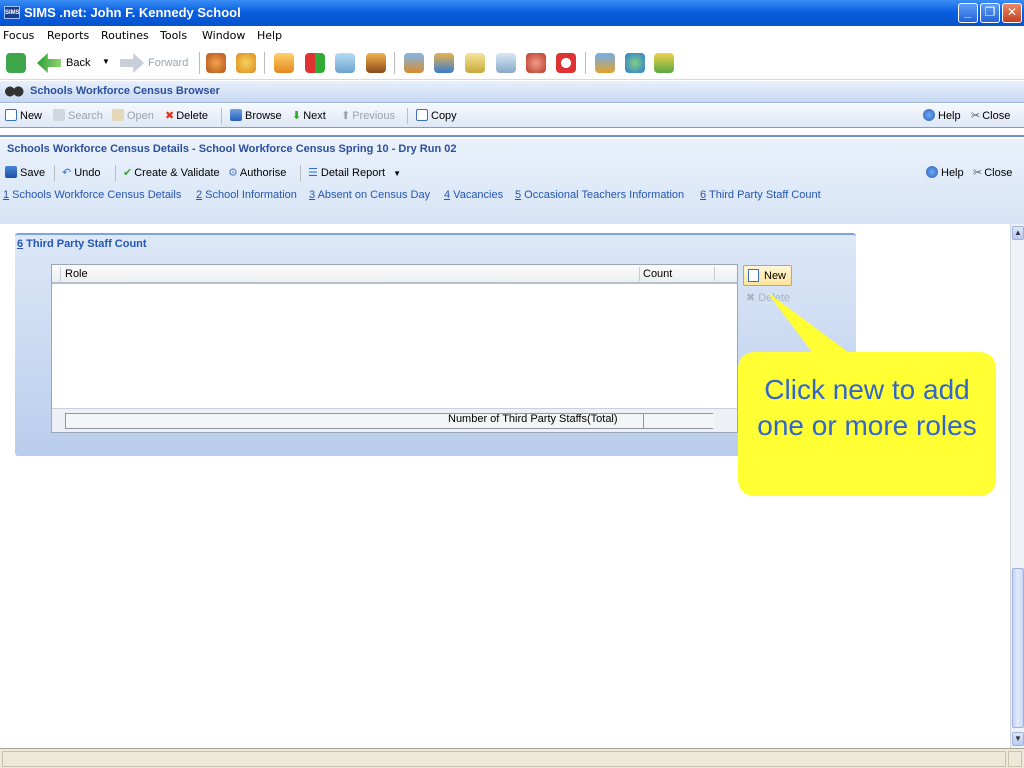 Image resolution: width=1024 pixels, height=768 pixels. Describe the element at coordinates (929, 115) in the screenshot. I see `help-icon` at that location.